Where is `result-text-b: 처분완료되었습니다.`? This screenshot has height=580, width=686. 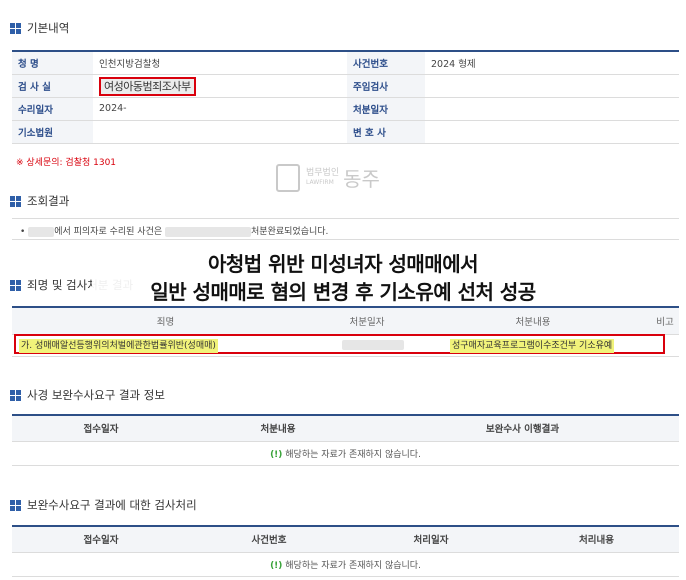
result-text-b: 처분완료되었습니다. is located at coordinates (290, 232).